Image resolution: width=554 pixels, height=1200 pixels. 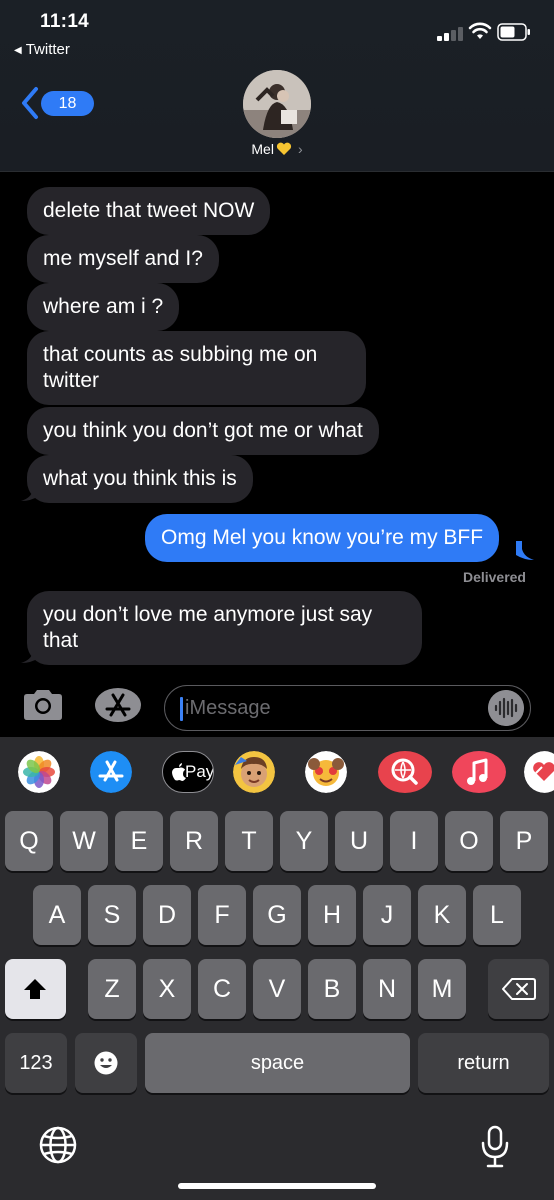 What do you see at coordinates (29, 841) in the screenshot?
I see `key-q: Q` at bounding box center [29, 841].